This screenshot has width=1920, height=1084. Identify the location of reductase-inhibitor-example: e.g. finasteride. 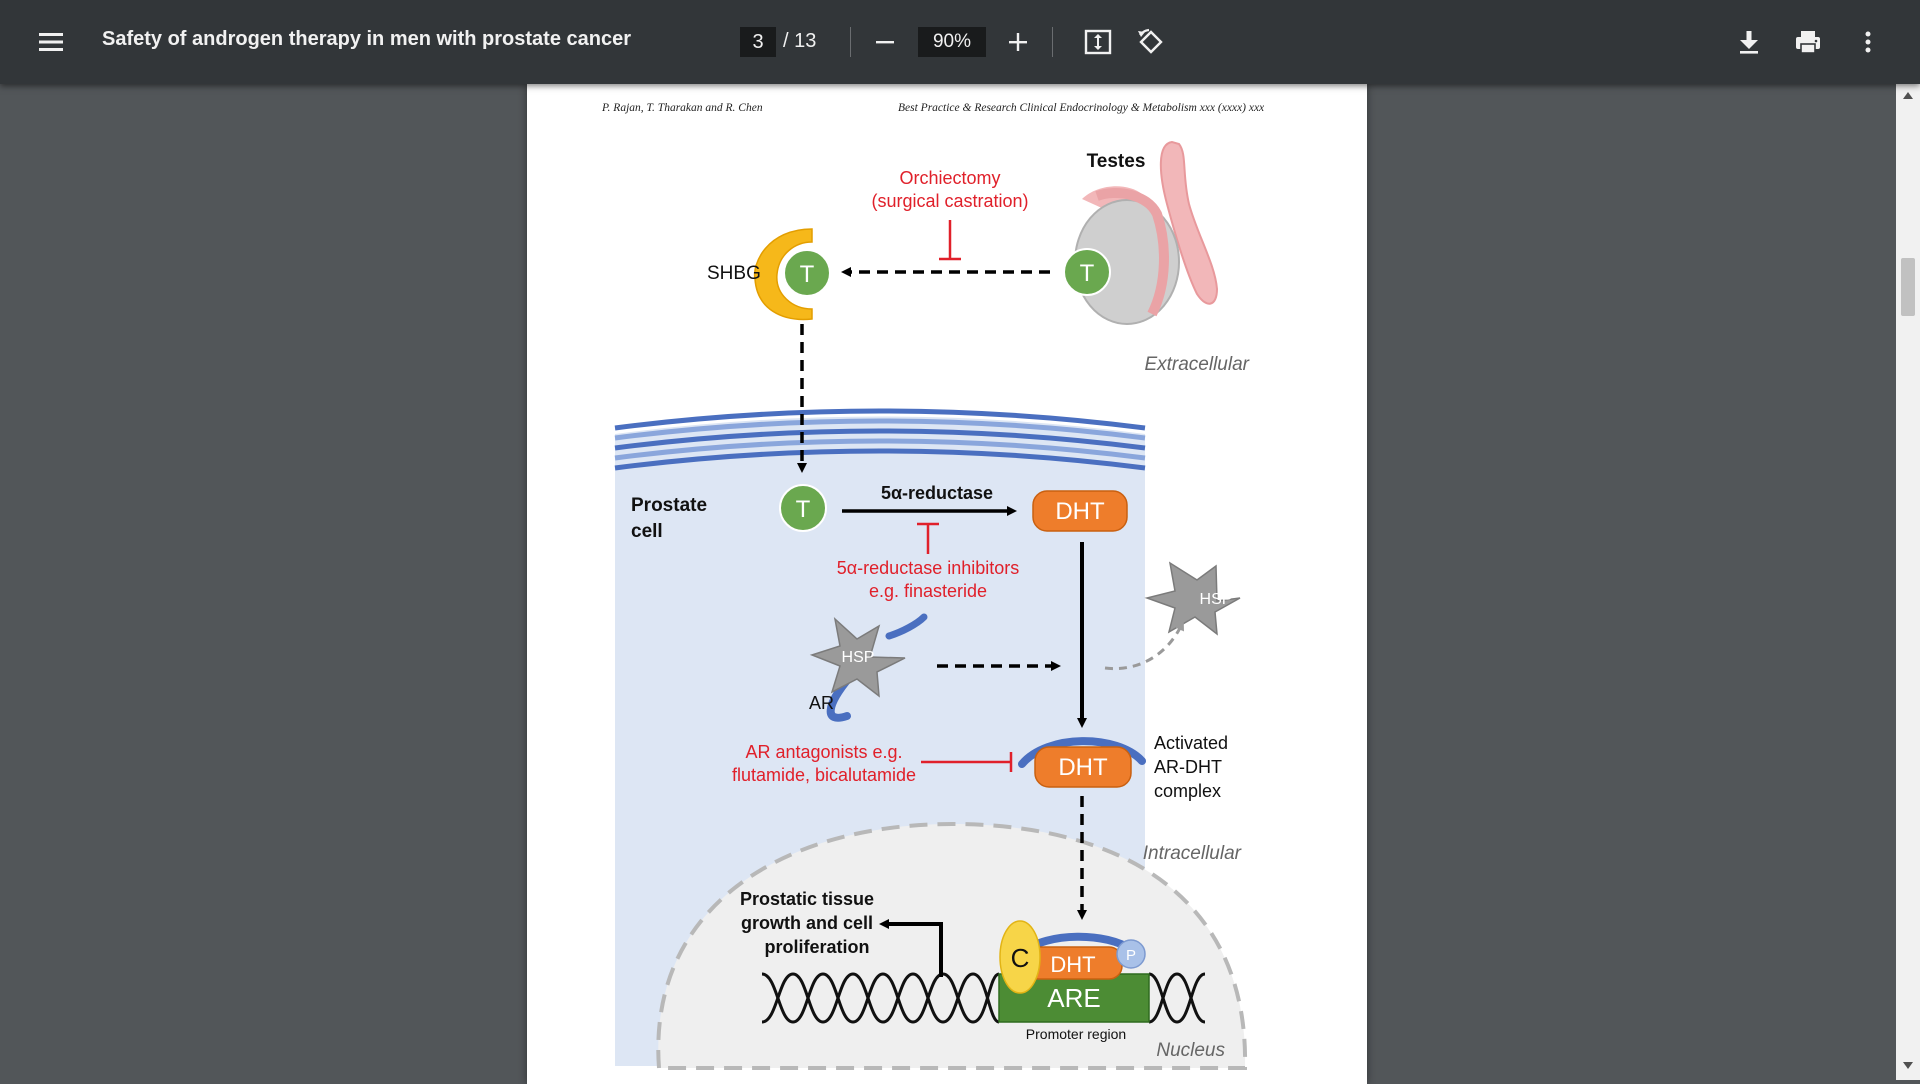
(928, 591).